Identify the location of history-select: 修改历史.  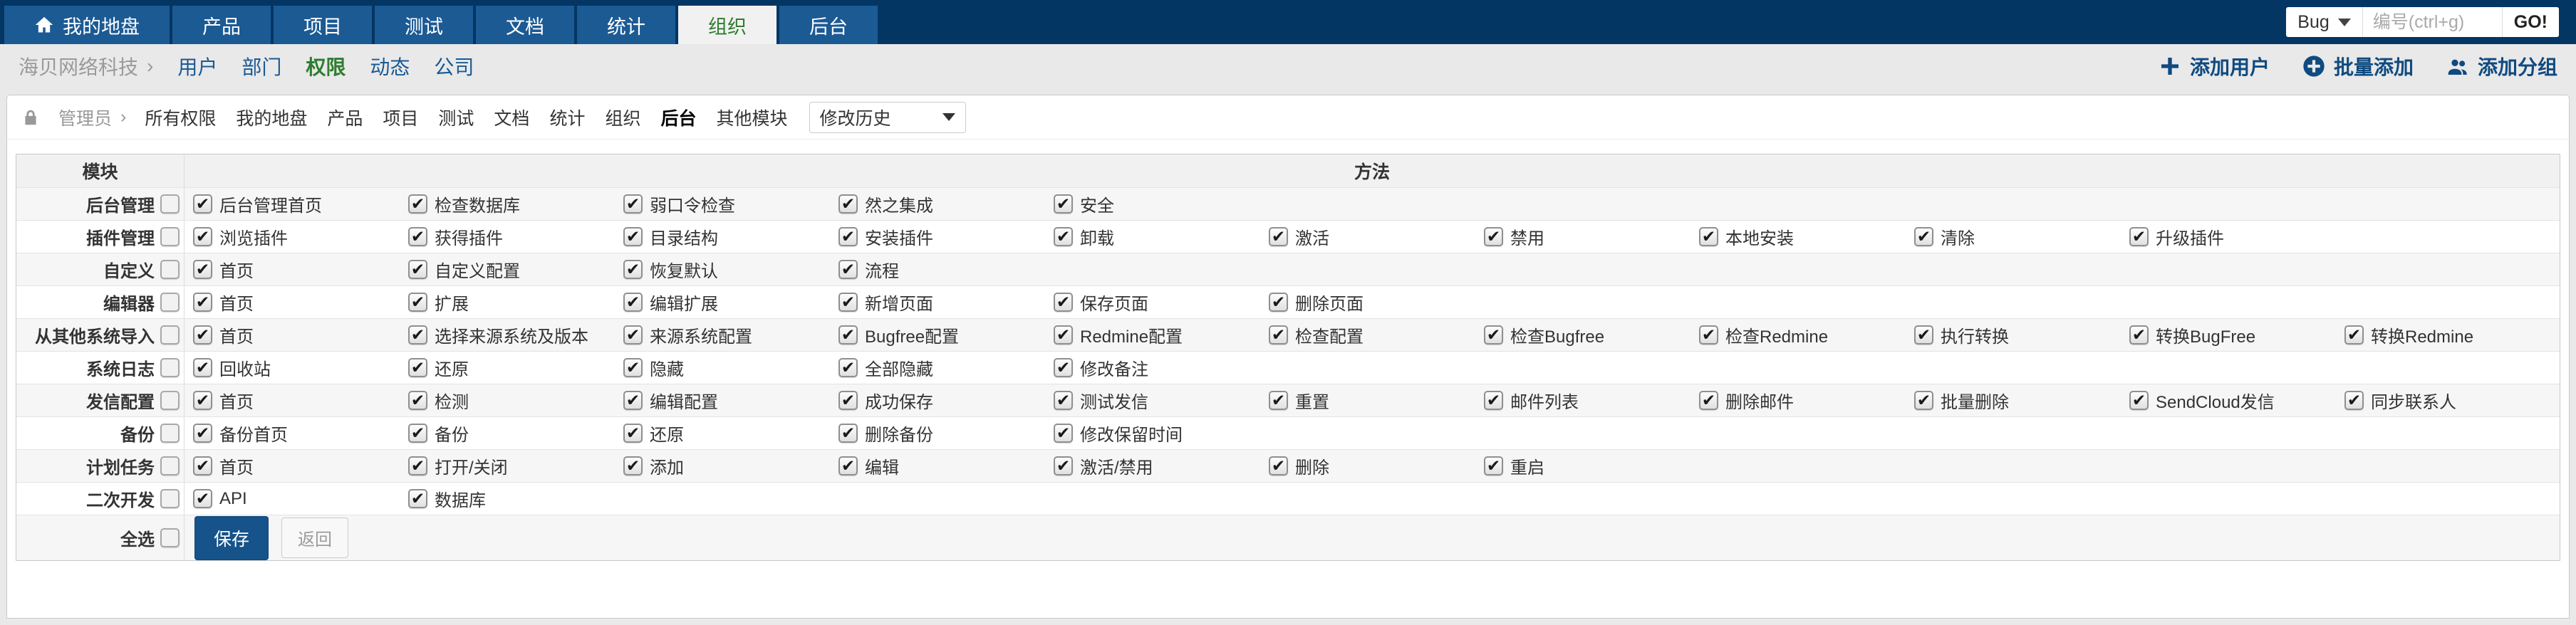
(887, 117).